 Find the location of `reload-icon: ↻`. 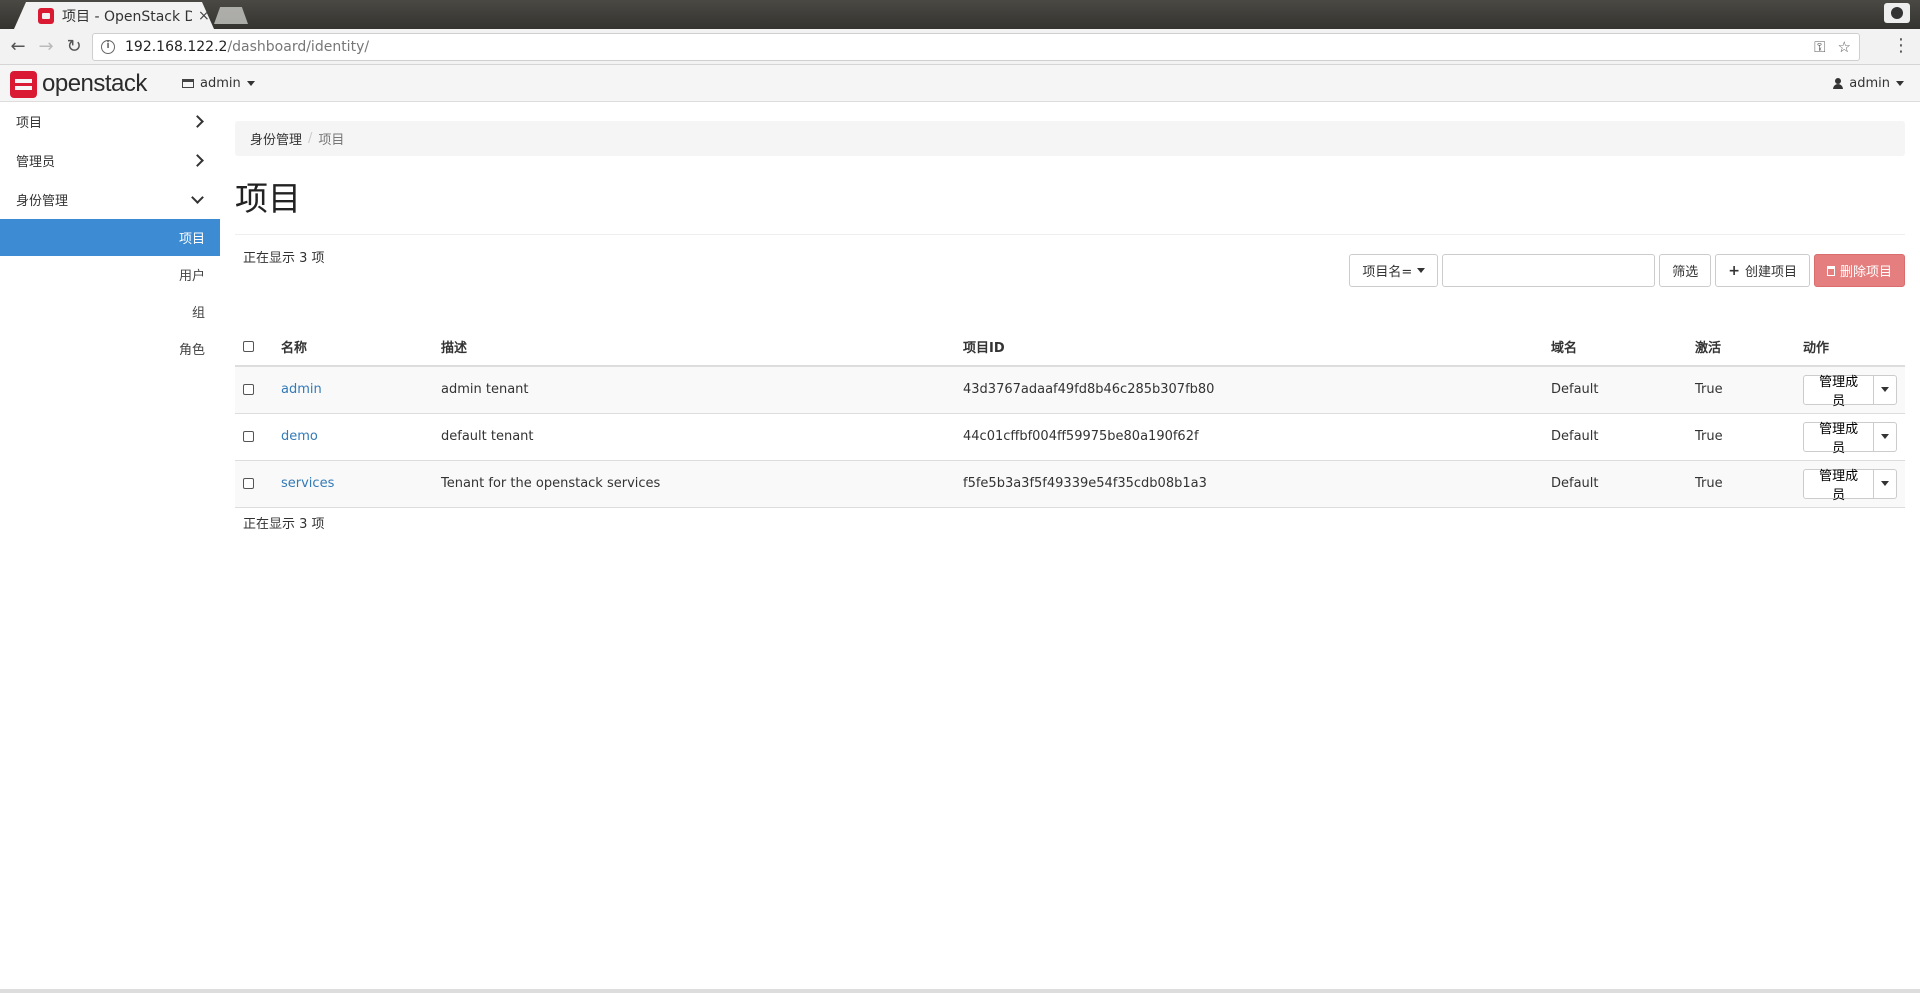

reload-icon: ↻ is located at coordinates (74, 47).